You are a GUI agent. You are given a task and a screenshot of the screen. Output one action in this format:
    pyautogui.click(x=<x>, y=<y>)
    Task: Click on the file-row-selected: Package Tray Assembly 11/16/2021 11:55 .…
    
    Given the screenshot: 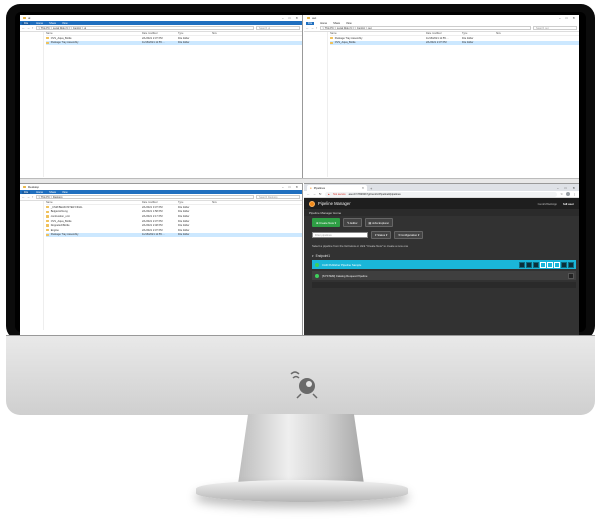 What is the action you would take?
    pyautogui.click(x=174, y=43)
    